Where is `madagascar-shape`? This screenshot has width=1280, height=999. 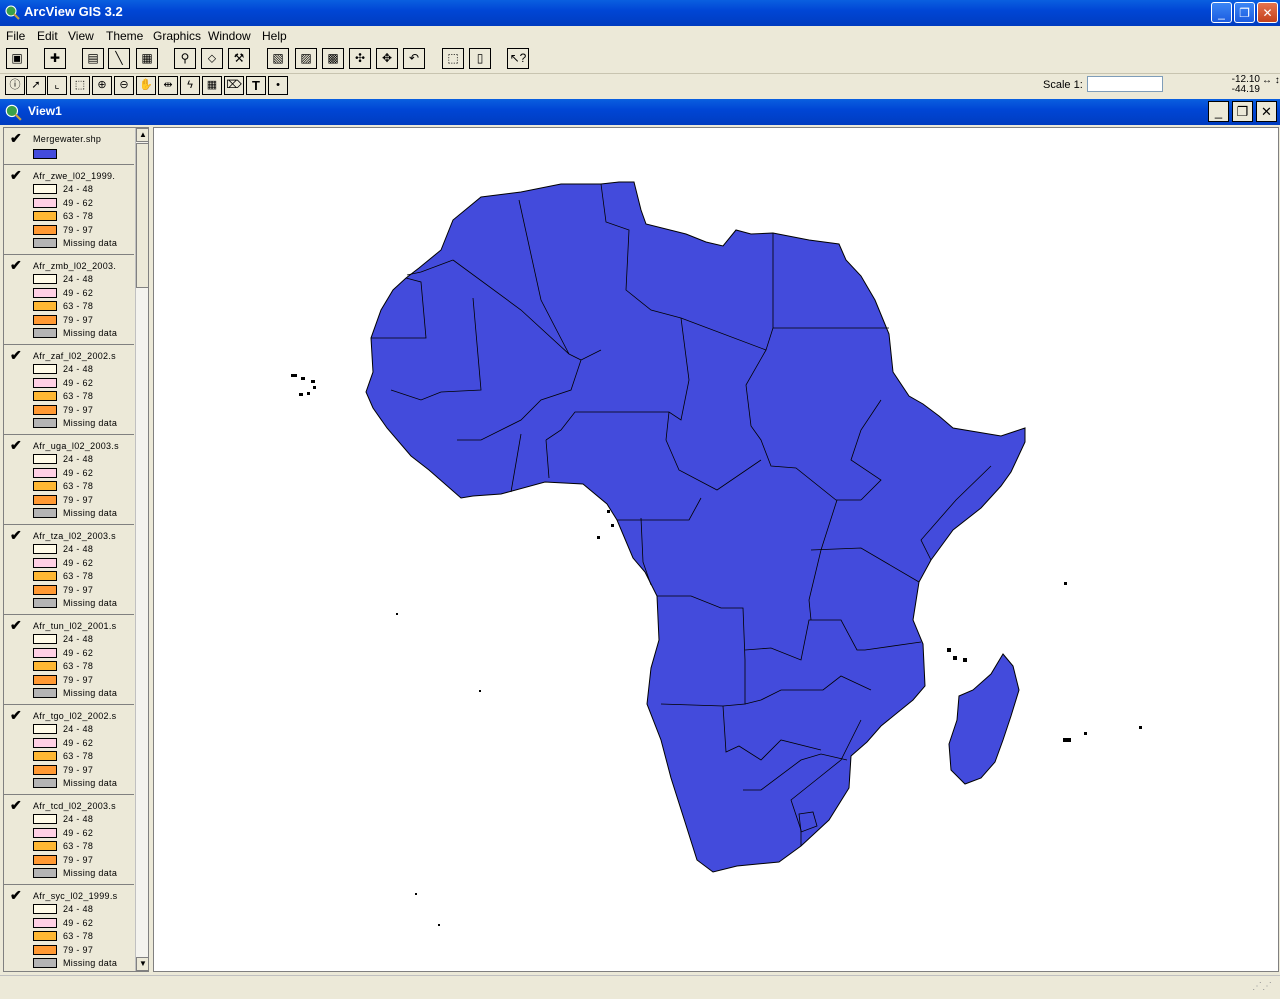
madagascar-shape is located at coordinates (984, 719).